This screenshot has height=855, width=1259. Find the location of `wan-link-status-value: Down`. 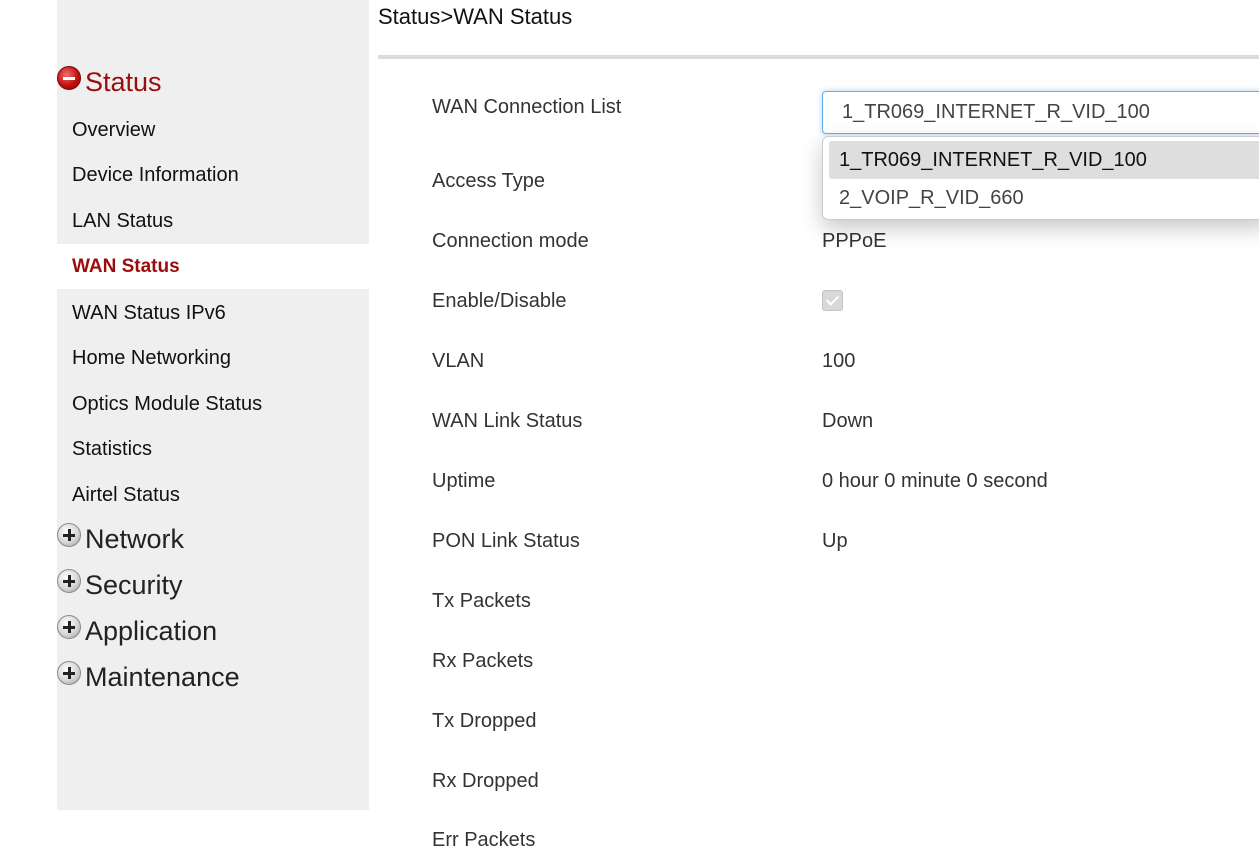

wan-link-status-value: Down is located at coordinates (848, 421).